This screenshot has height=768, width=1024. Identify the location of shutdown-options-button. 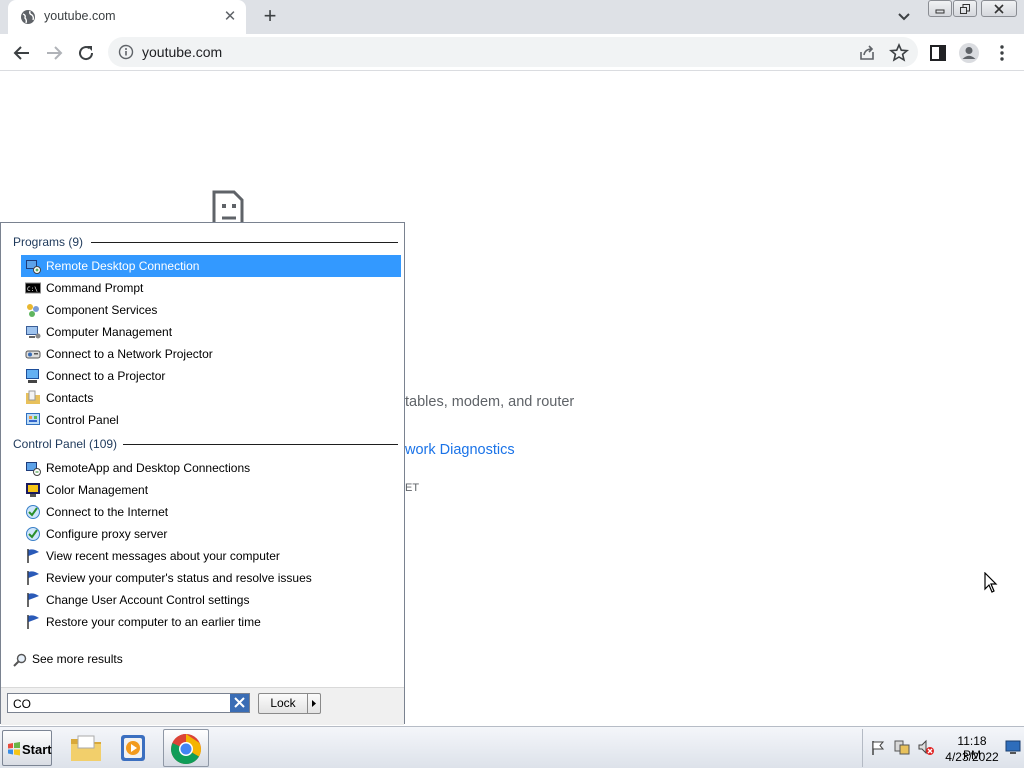
(314, 703).